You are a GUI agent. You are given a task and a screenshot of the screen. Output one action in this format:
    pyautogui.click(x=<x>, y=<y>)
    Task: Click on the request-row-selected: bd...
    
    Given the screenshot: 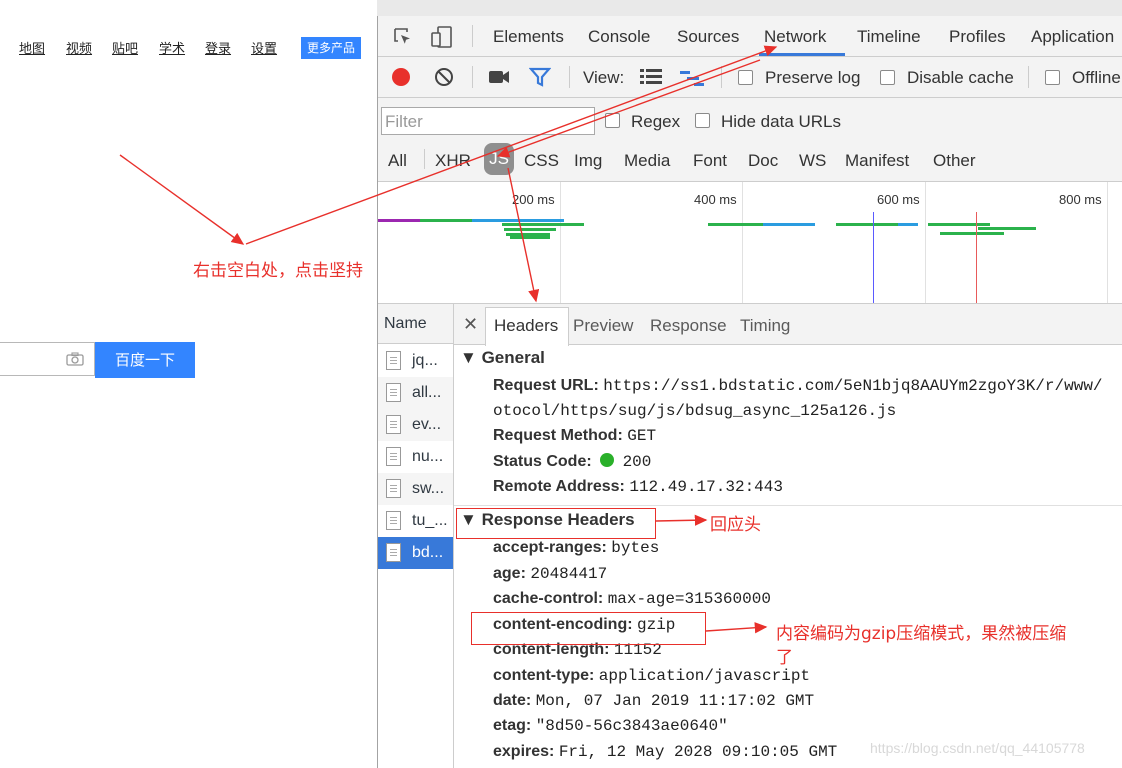 What is the action you would take?
    pyautogui.click(x=415, y=553)
    